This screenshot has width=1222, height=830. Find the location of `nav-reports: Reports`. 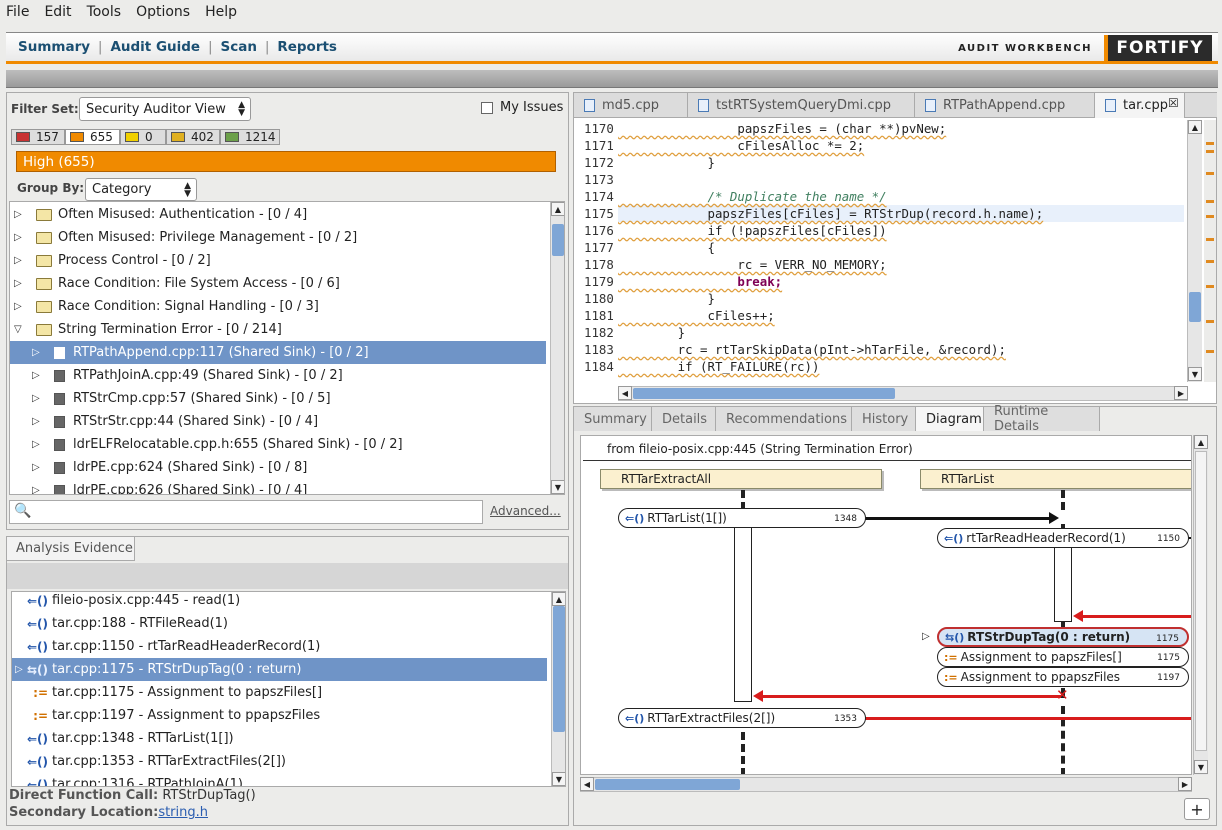

nav-reports: Reports is located at coordinates (307, 47).